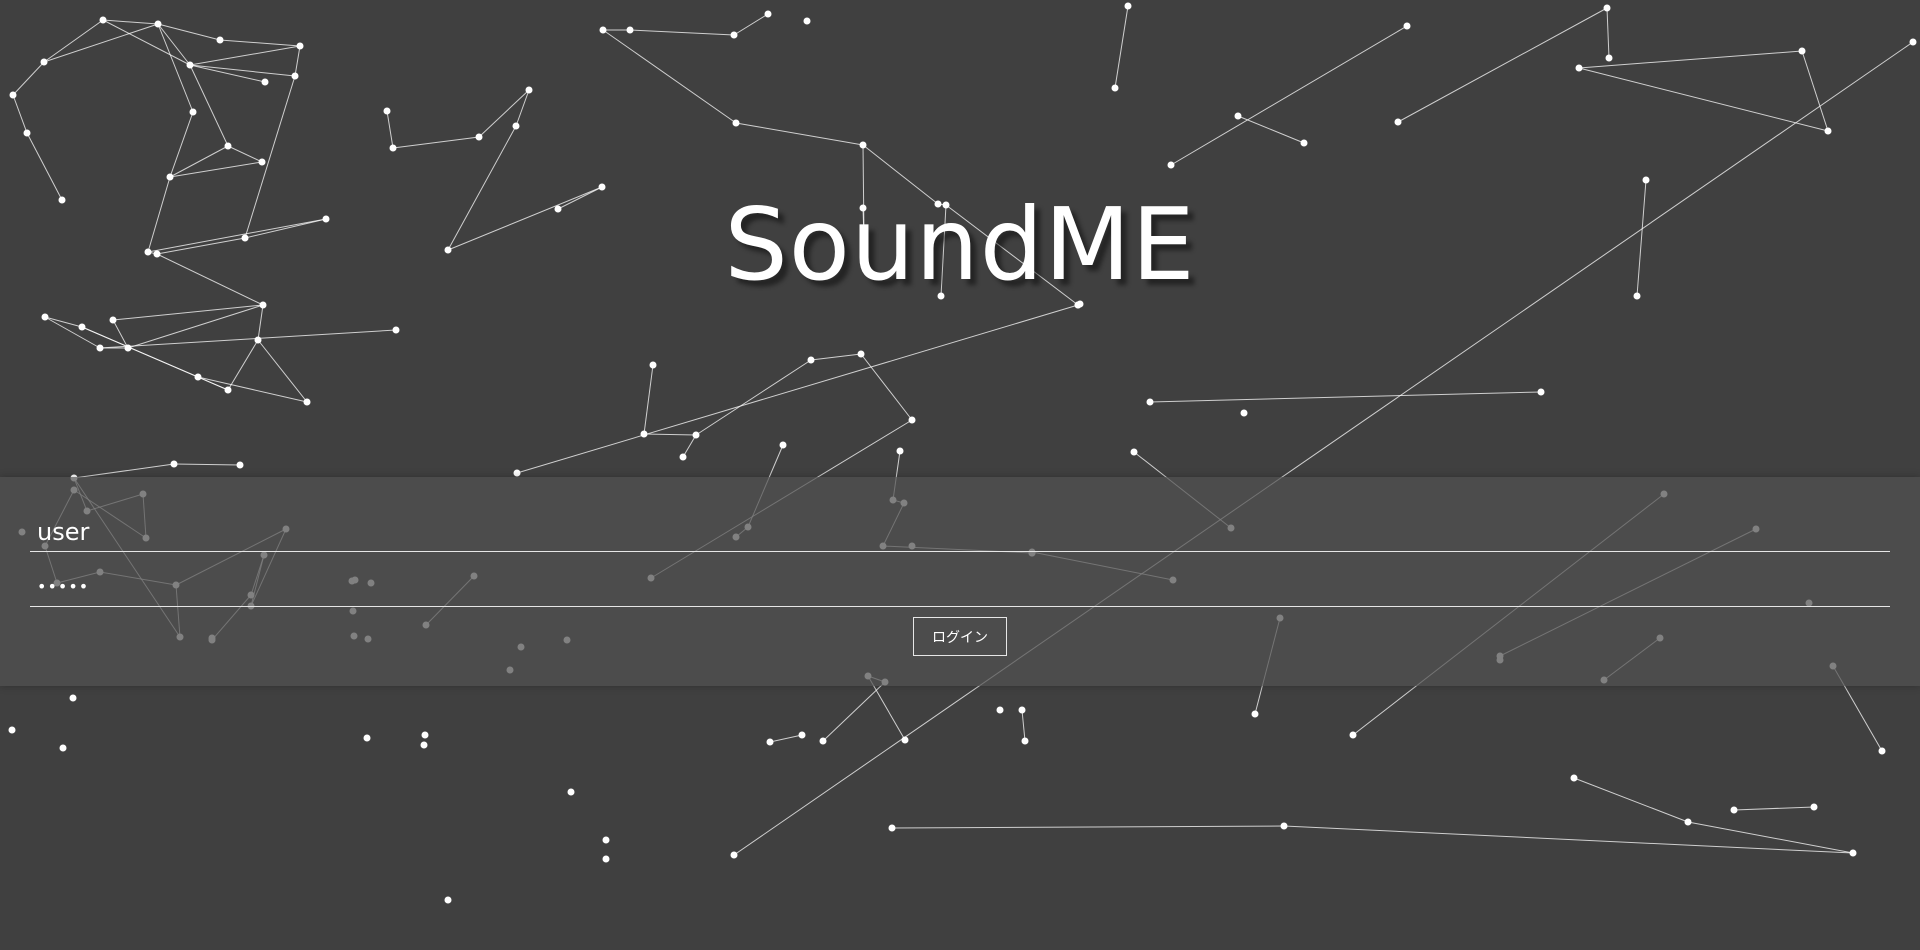 This screenshot has width=1920, height=950. I want to click on username-input, so click(960, 532).